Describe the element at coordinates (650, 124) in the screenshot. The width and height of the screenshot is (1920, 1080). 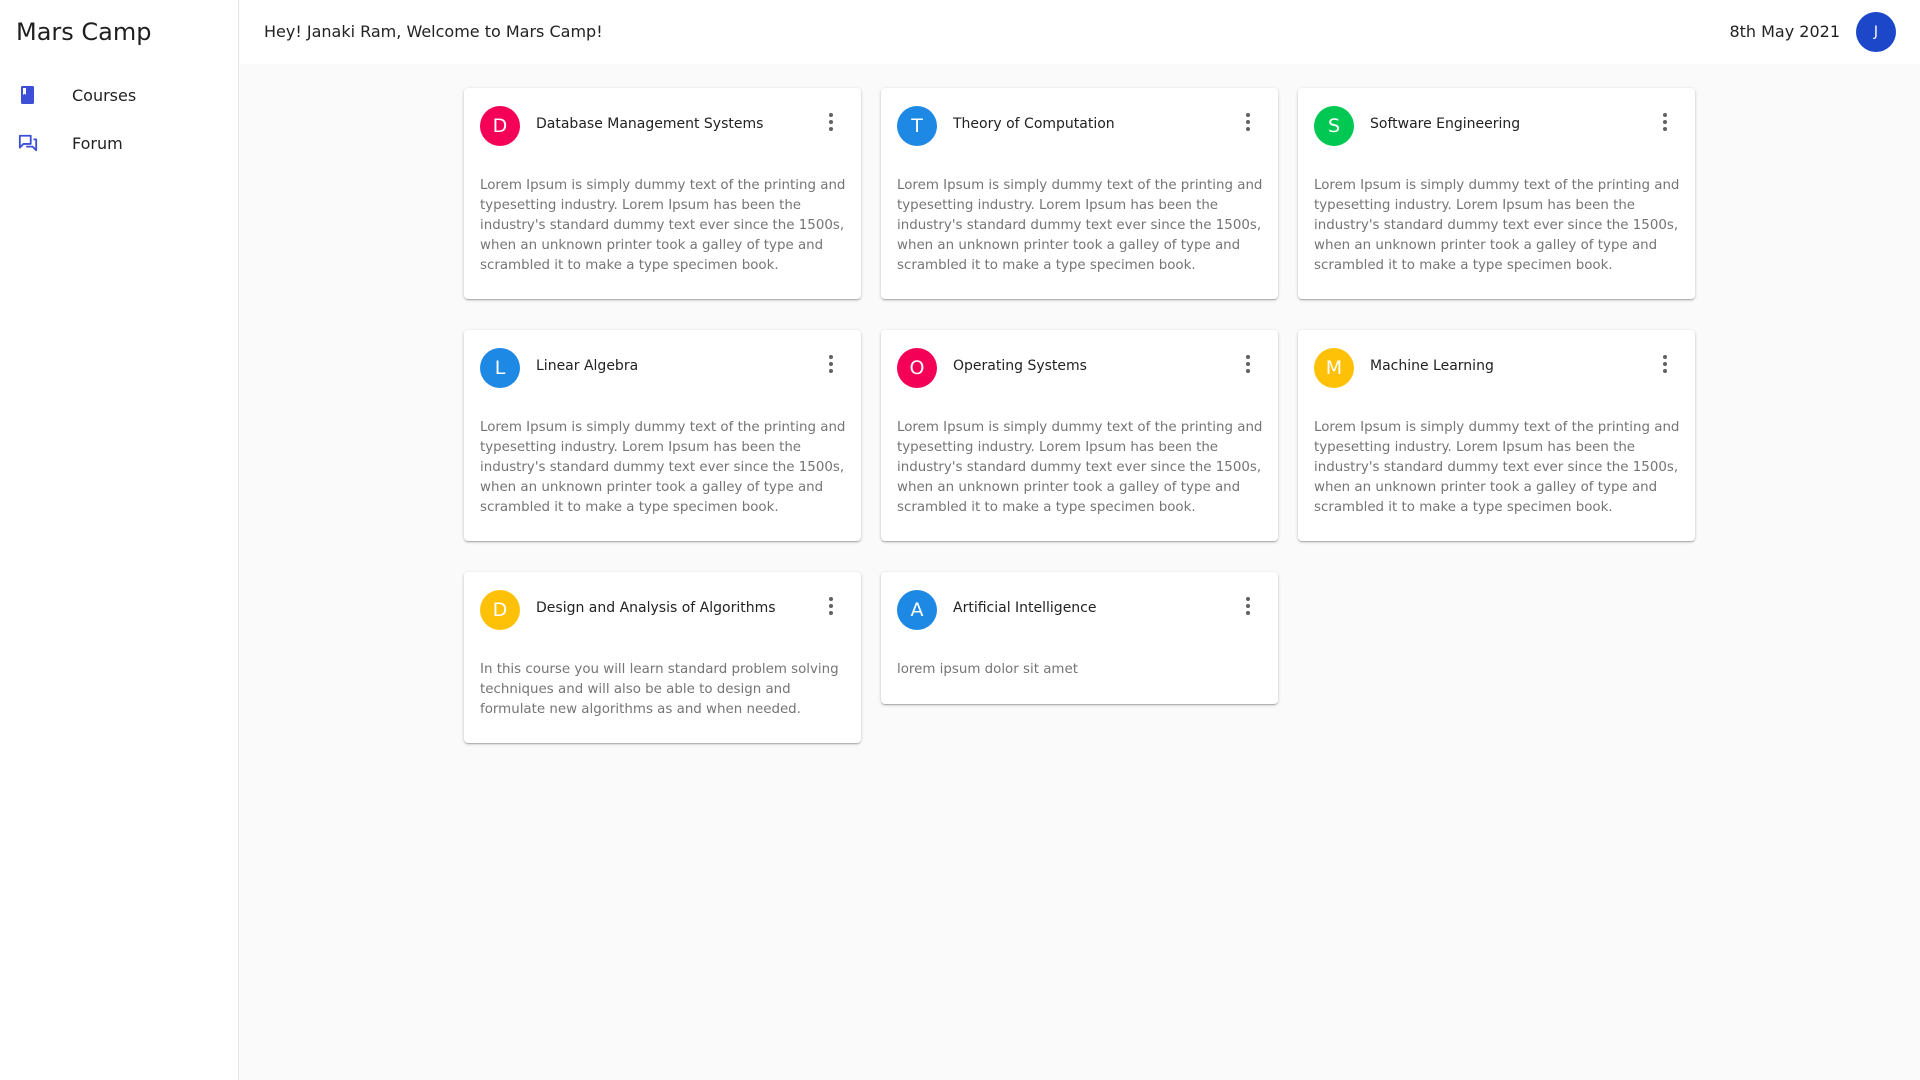
I see `course-title: Database Management Systems` at that location.